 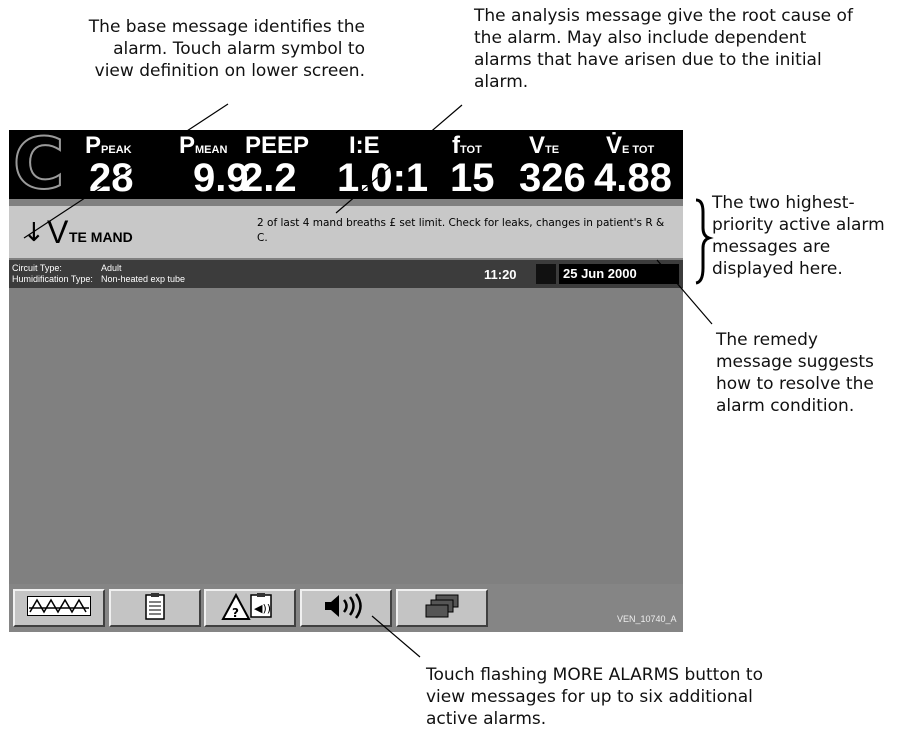 I want to click on speaker-icon, so click(x=346, y=608).